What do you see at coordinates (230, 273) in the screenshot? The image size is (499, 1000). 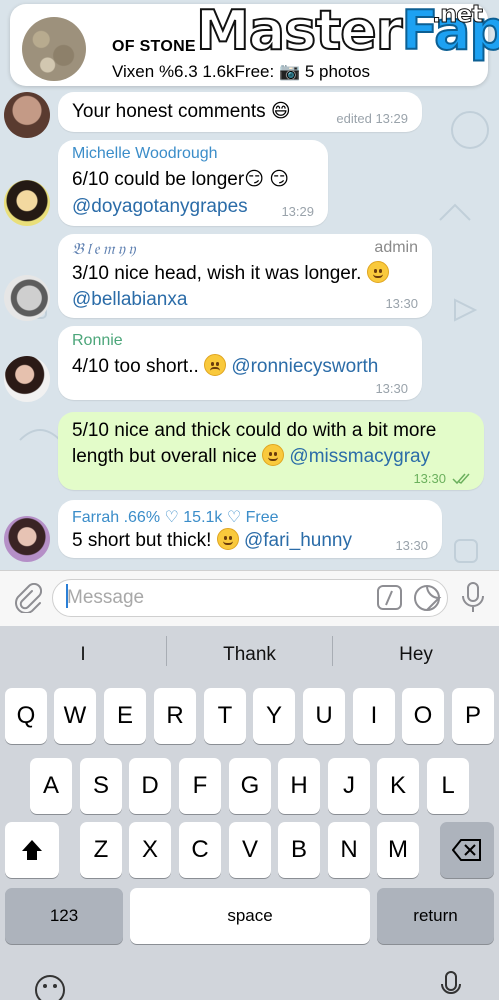 I see `message-text: 3/10 nice head, wish it was longer.` at bounding box center [230, 273].